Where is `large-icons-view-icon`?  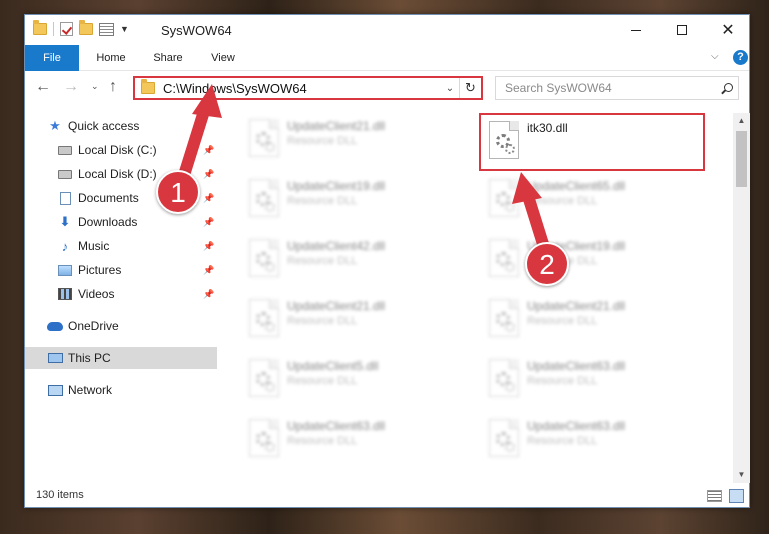 large-icons-view-icon is located at coordinates (736, 496).